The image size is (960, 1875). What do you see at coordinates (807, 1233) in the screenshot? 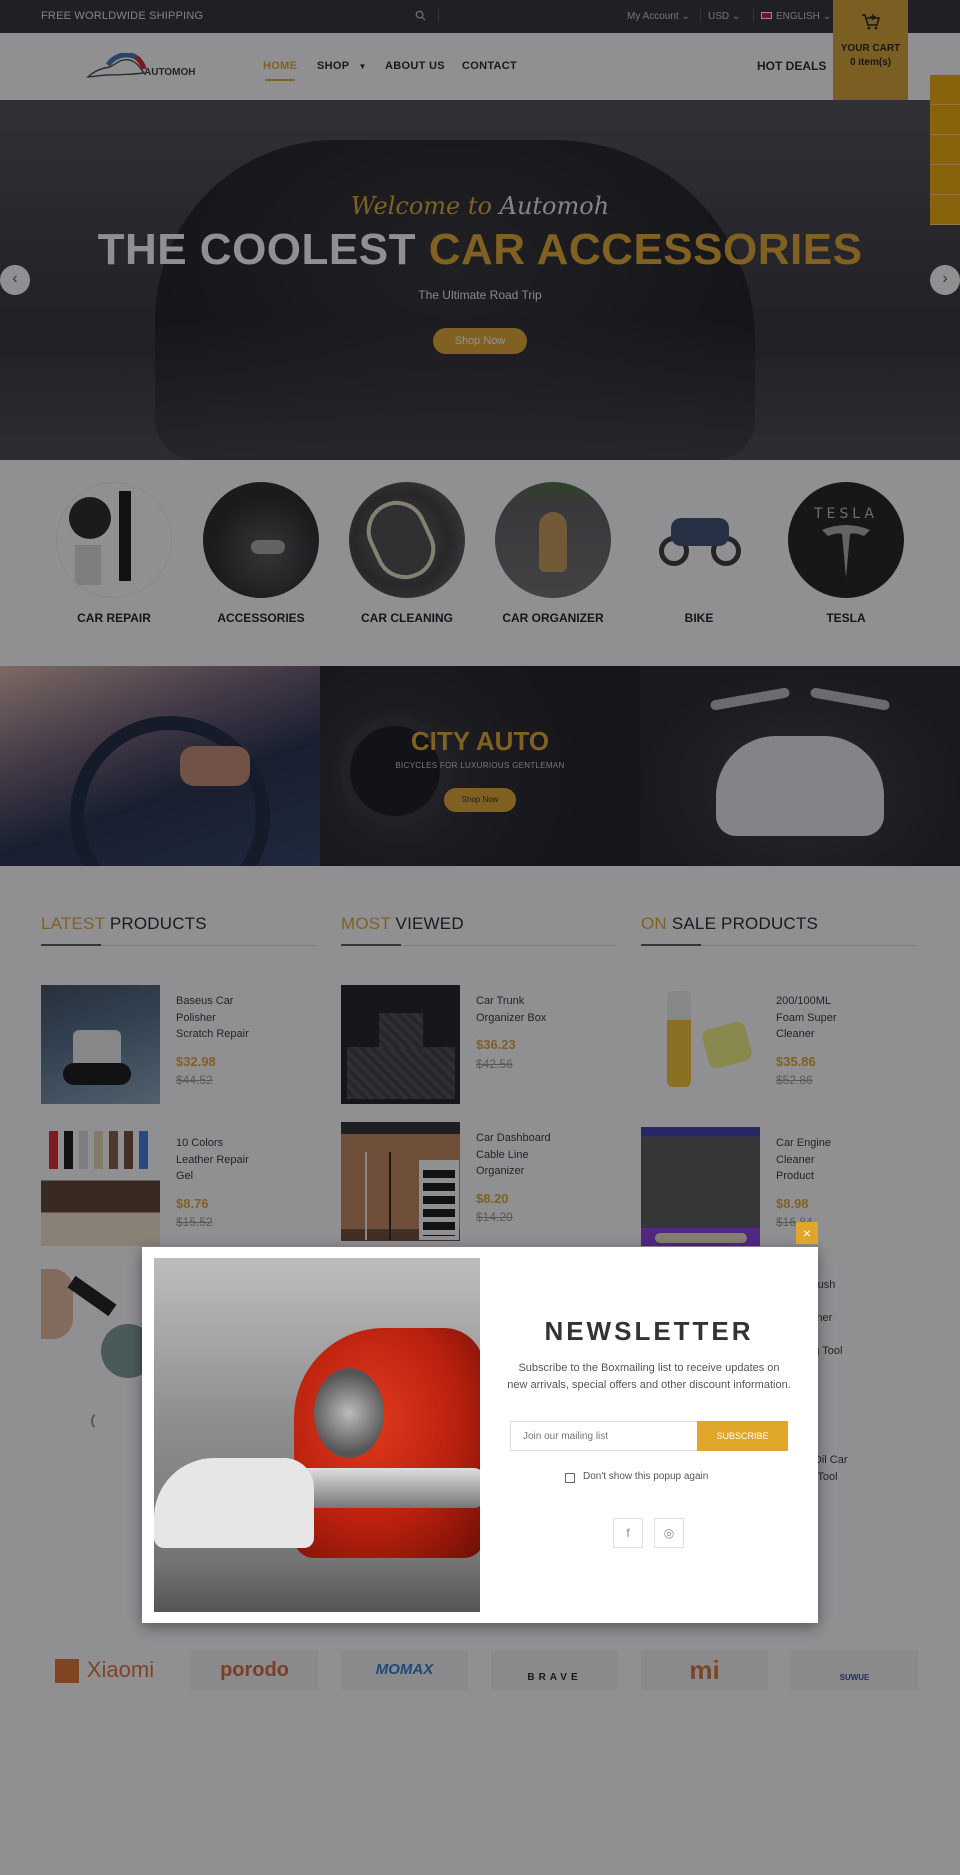
I see `close-icon: ×` at bounding box center [807, 1233].